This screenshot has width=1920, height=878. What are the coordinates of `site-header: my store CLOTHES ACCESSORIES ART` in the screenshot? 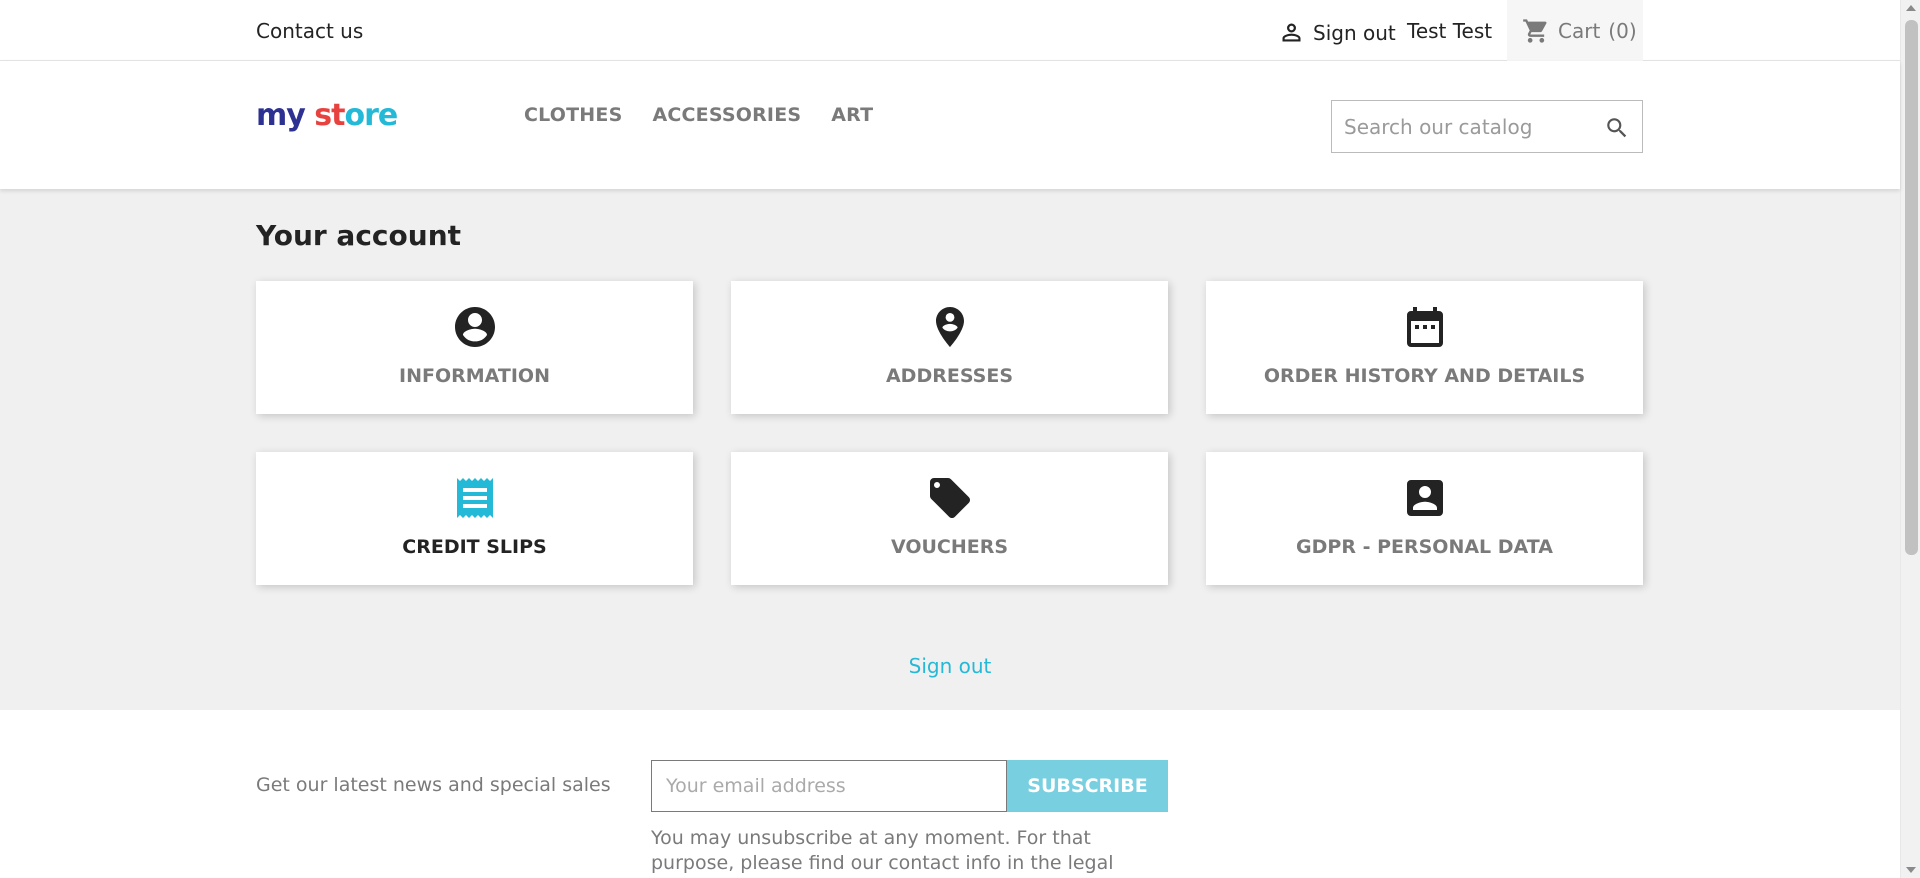 It's located at (950, 125).